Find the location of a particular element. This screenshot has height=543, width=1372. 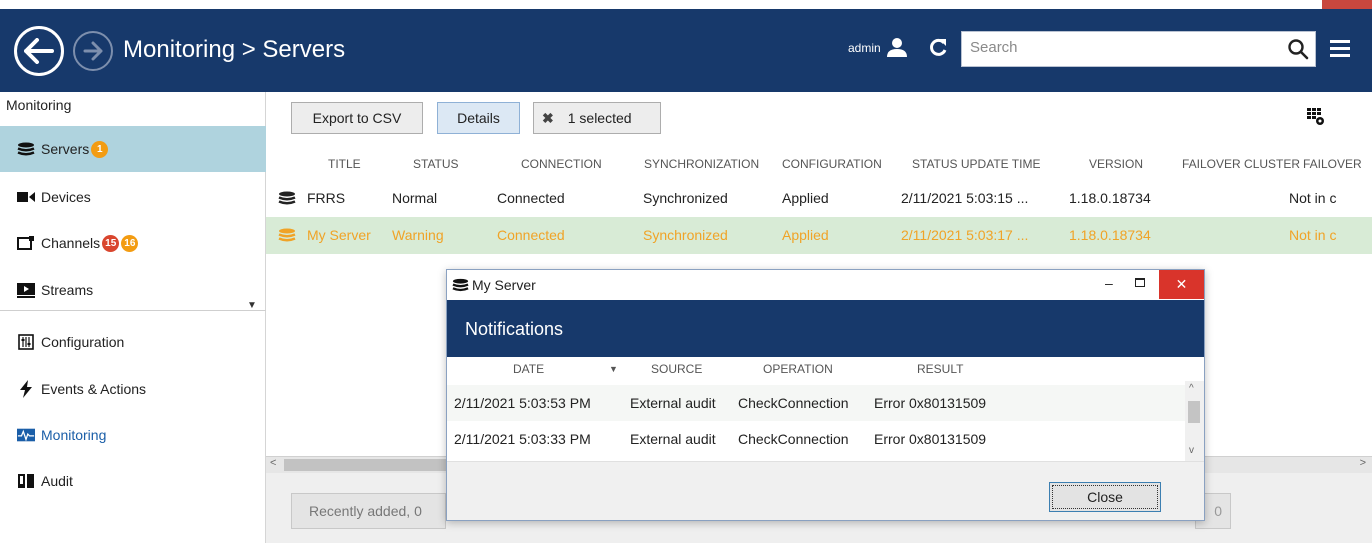

cell-date: 2/11/2021 5:03:33 PM is located at coordinates (522, 439).